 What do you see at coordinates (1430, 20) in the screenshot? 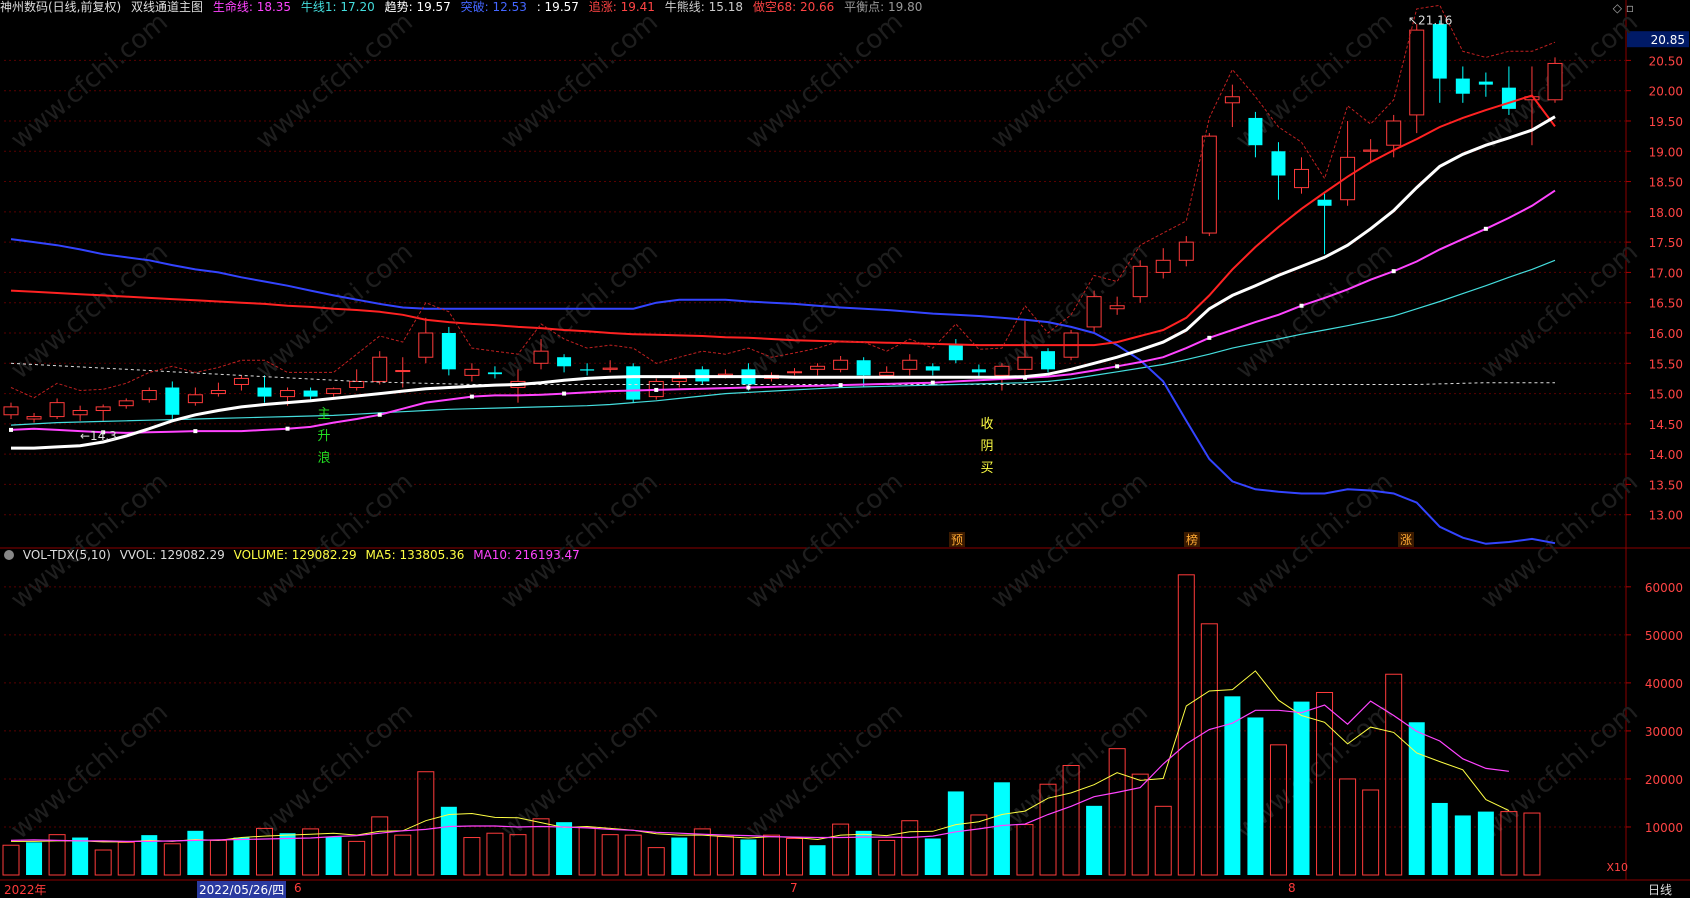
I see `max-price-label: ↖21.16` at bounding box center [1430, 20].